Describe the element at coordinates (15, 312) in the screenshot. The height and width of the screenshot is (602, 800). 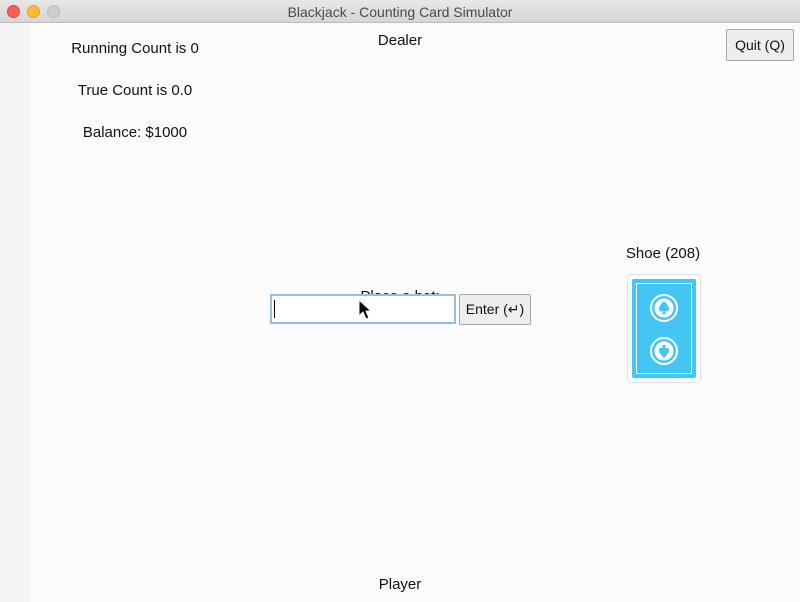
I see `left-edge` at that location.